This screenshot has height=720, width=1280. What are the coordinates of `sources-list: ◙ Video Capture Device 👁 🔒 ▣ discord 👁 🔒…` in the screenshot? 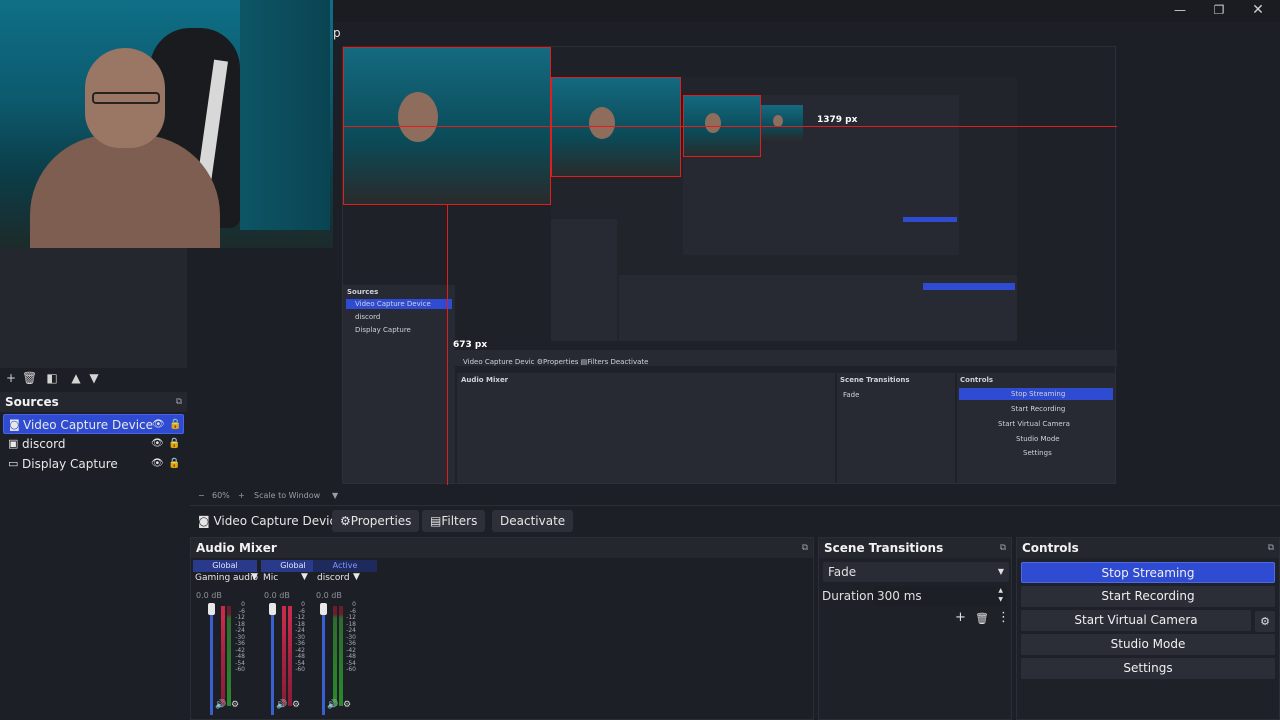 It's located at (93, 566).